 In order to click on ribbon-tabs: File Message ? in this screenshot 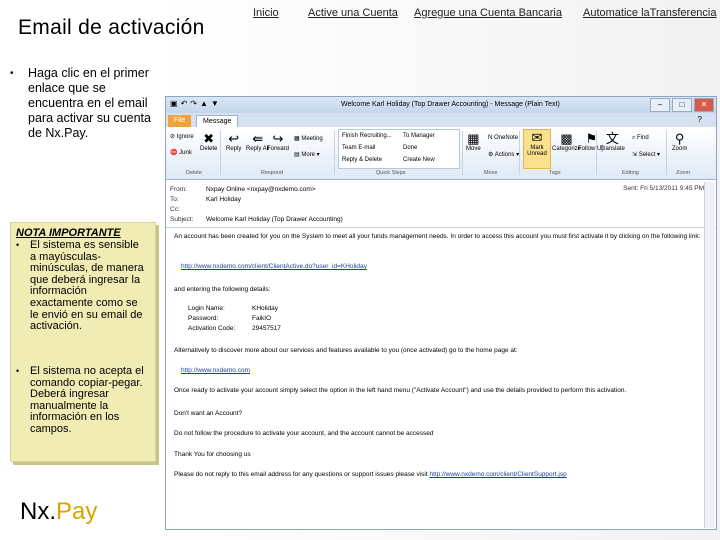, I will do `click(441, 120)`.